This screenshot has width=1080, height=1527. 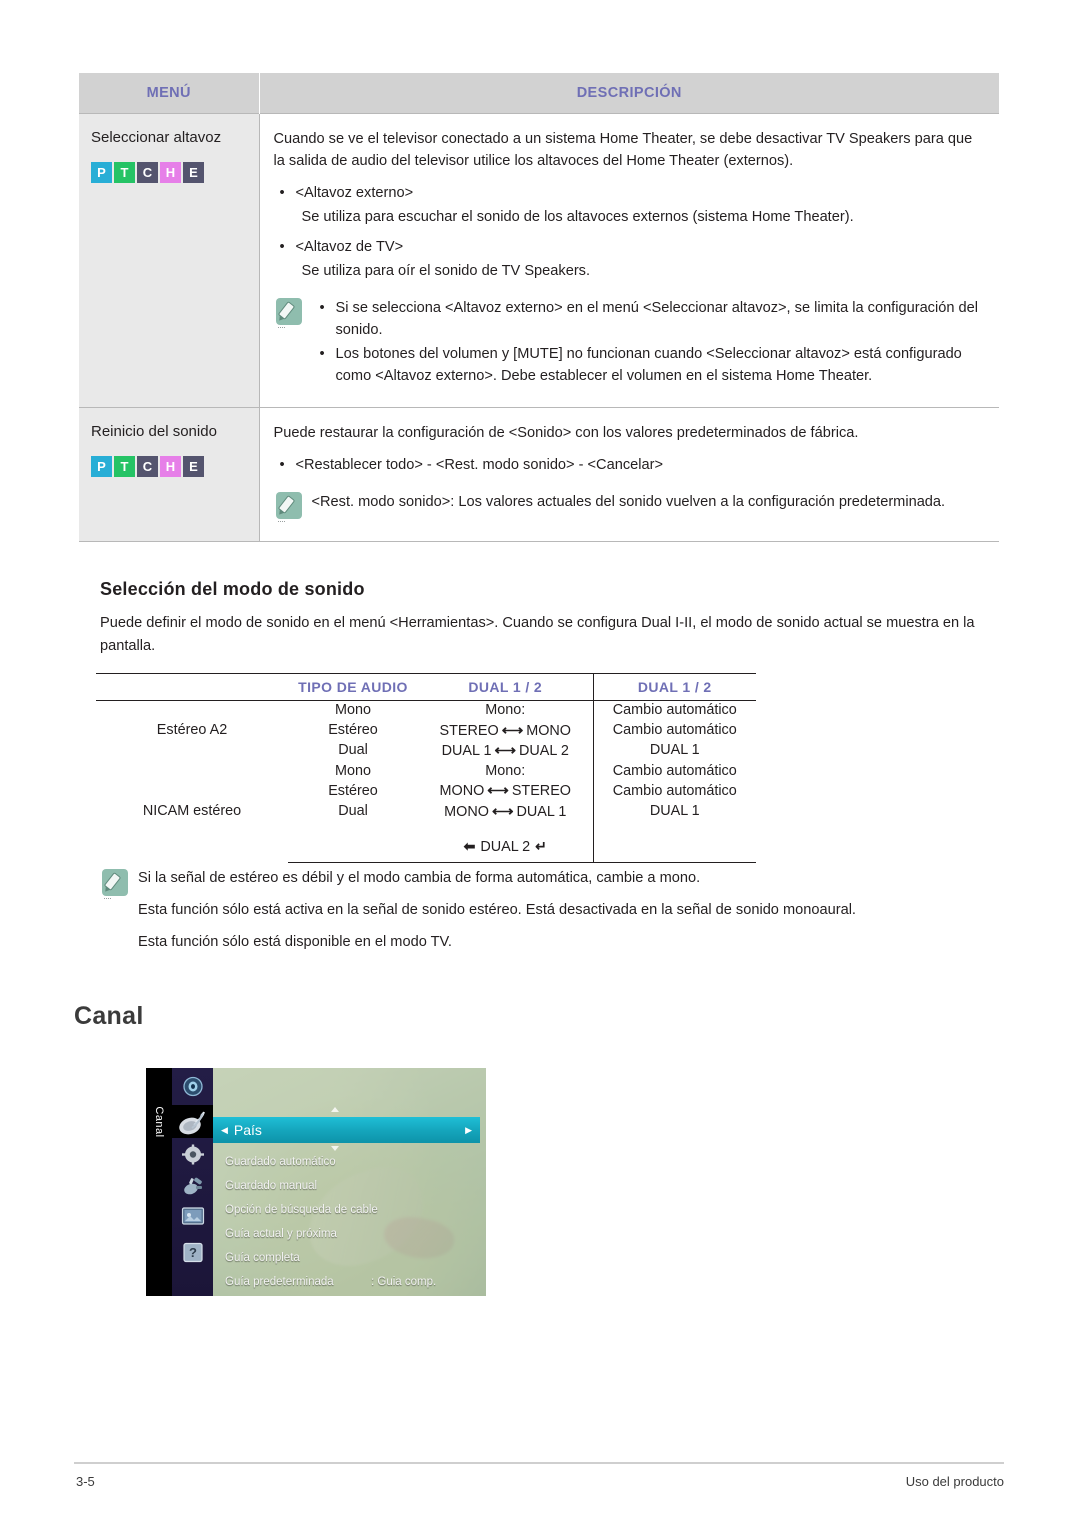 I want to click on menu-cell-reinicio-del-sonido: Reinicio del sonido P T C H E, so click(x=169, y=474).